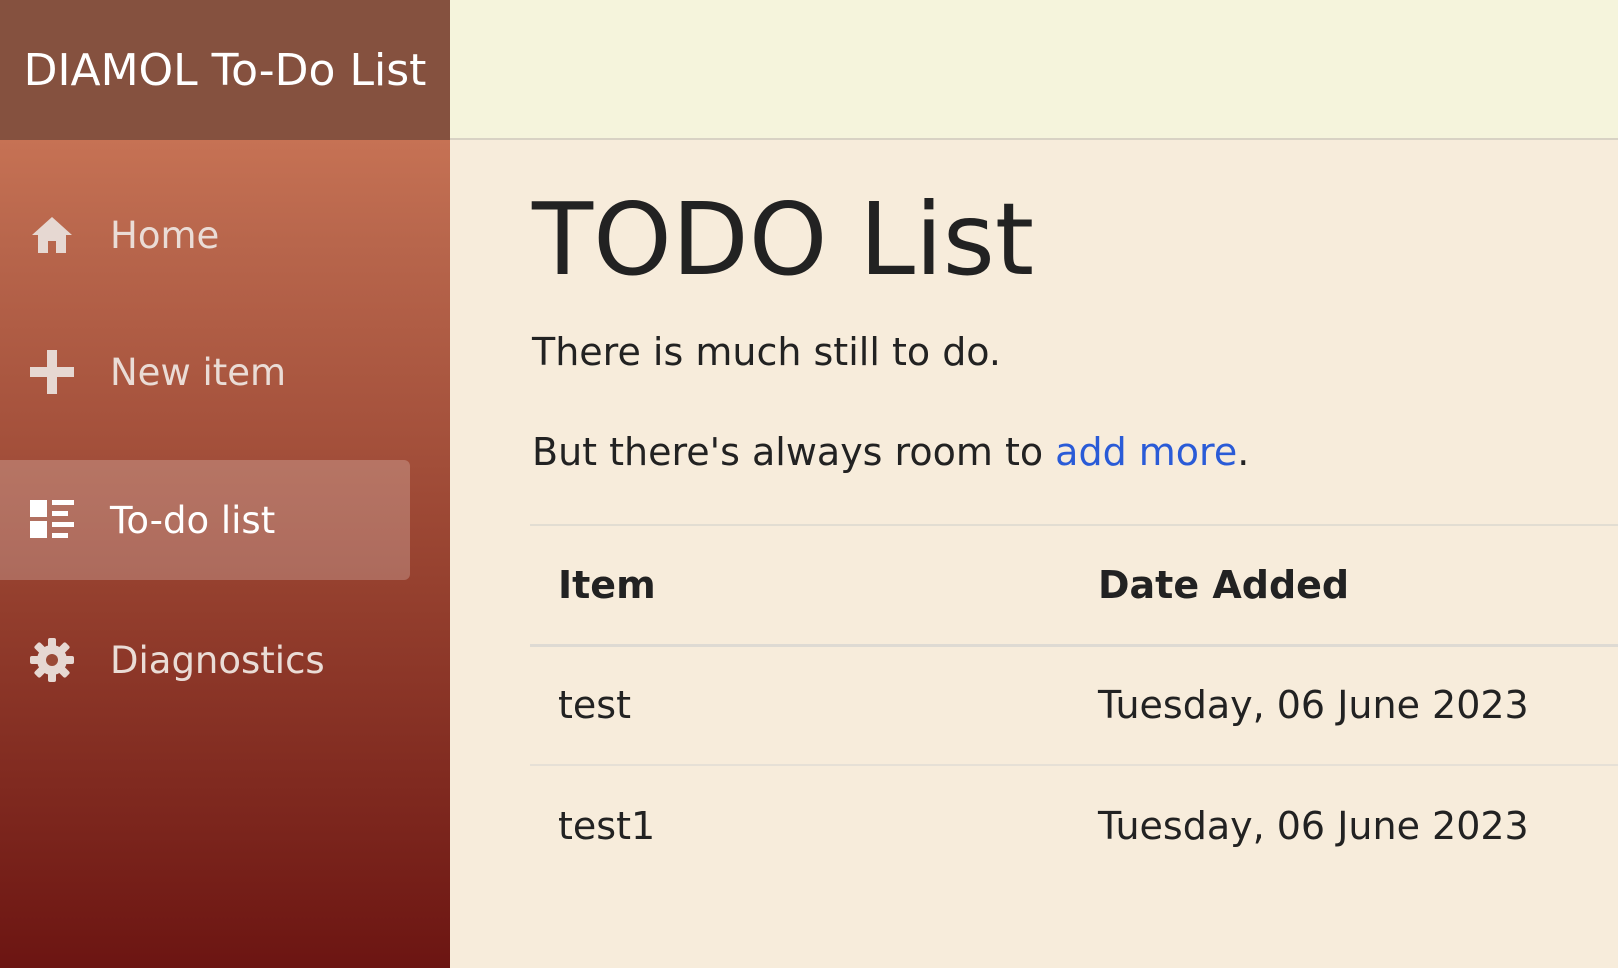  I want to click on list-icon, so click(52, 520).